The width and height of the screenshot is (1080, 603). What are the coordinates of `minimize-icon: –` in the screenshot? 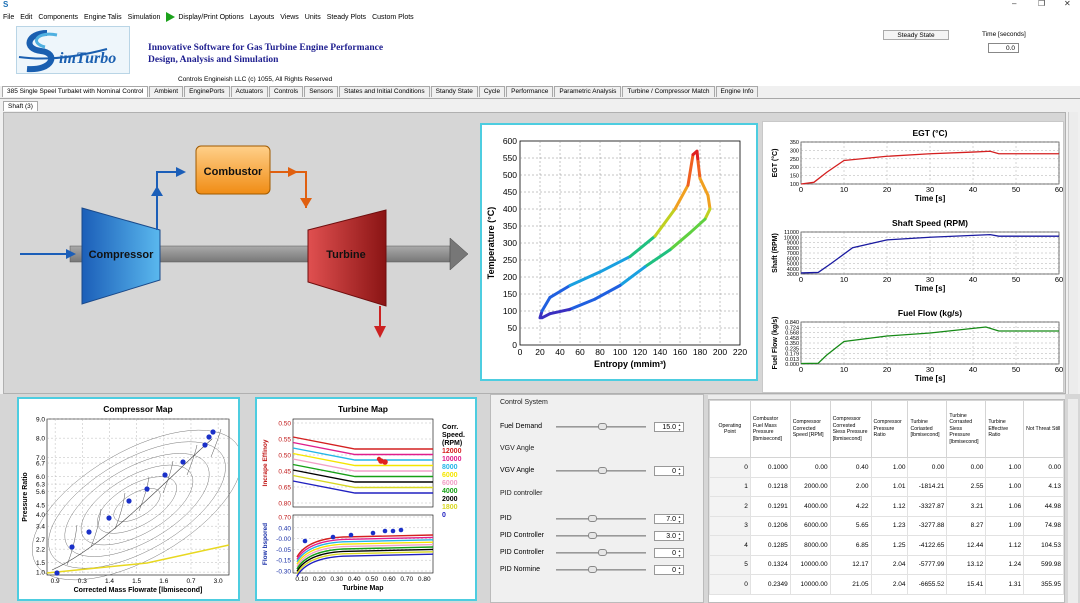 It's located at (1014, 4).